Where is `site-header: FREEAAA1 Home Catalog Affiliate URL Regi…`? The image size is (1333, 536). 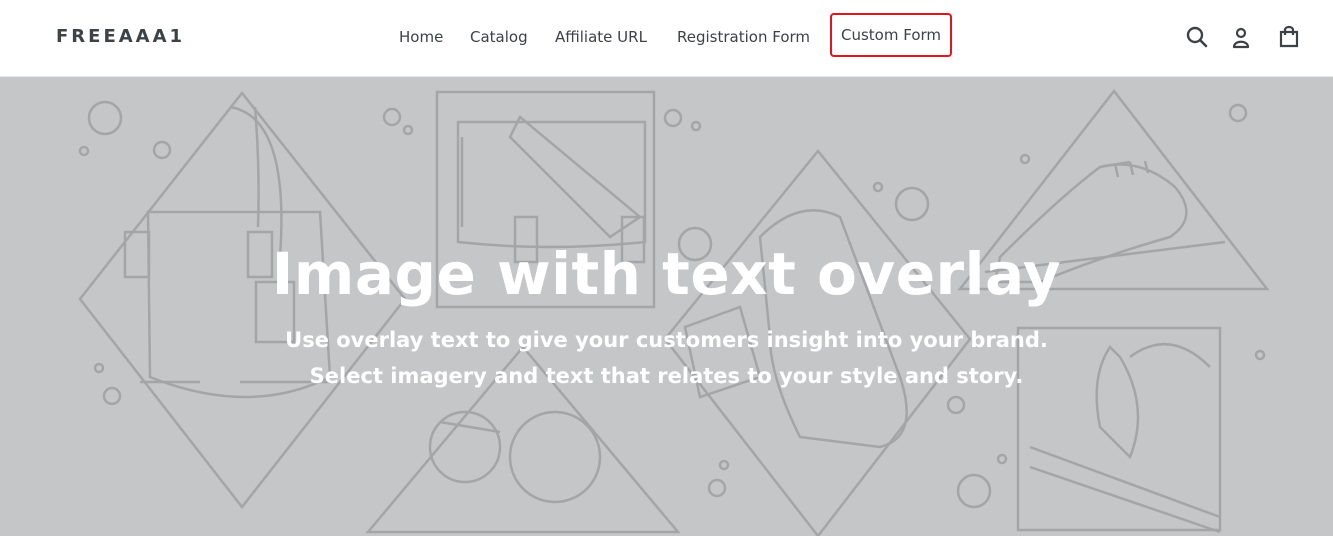
site-header: FREEAAA1 Home Catalog Affiliate URL Regi… is located at coordinates (666, 38).